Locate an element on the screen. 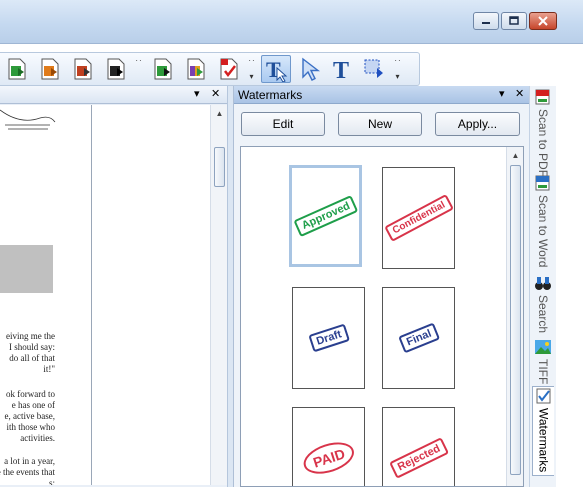 The width and height of the screenshot is (583, 487). convert-orange-icon is located at coordinates (50, 69).